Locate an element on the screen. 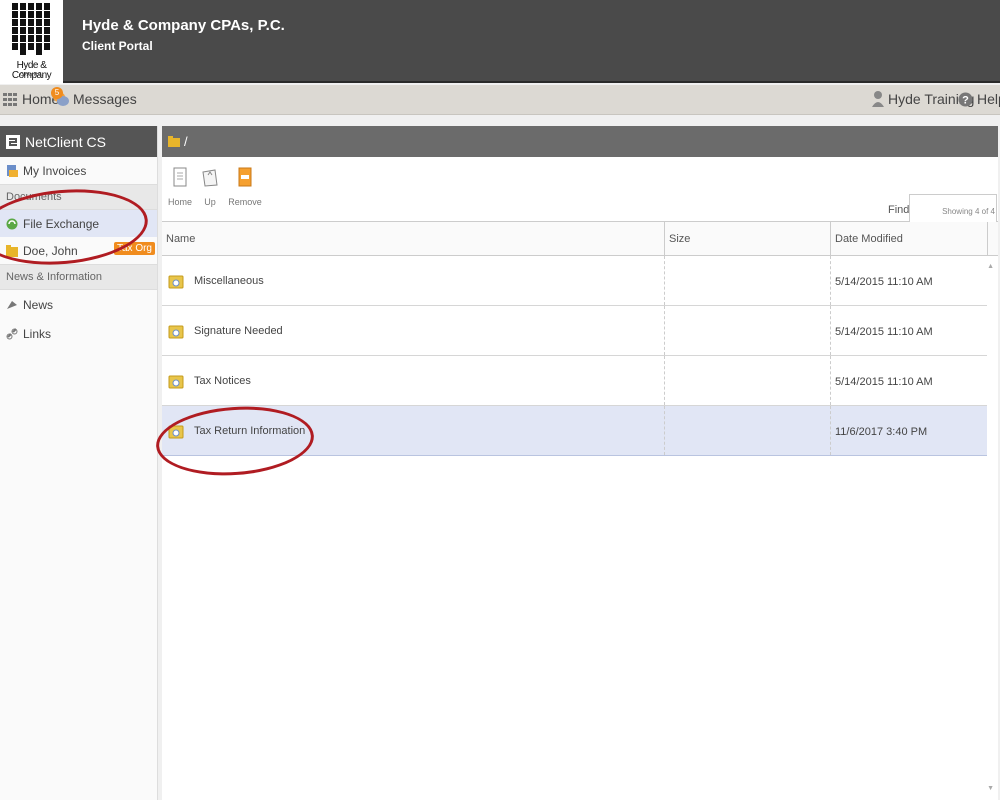 The image size is (1000, 800). file-exchange-icon is located at coordinates (12, 223).